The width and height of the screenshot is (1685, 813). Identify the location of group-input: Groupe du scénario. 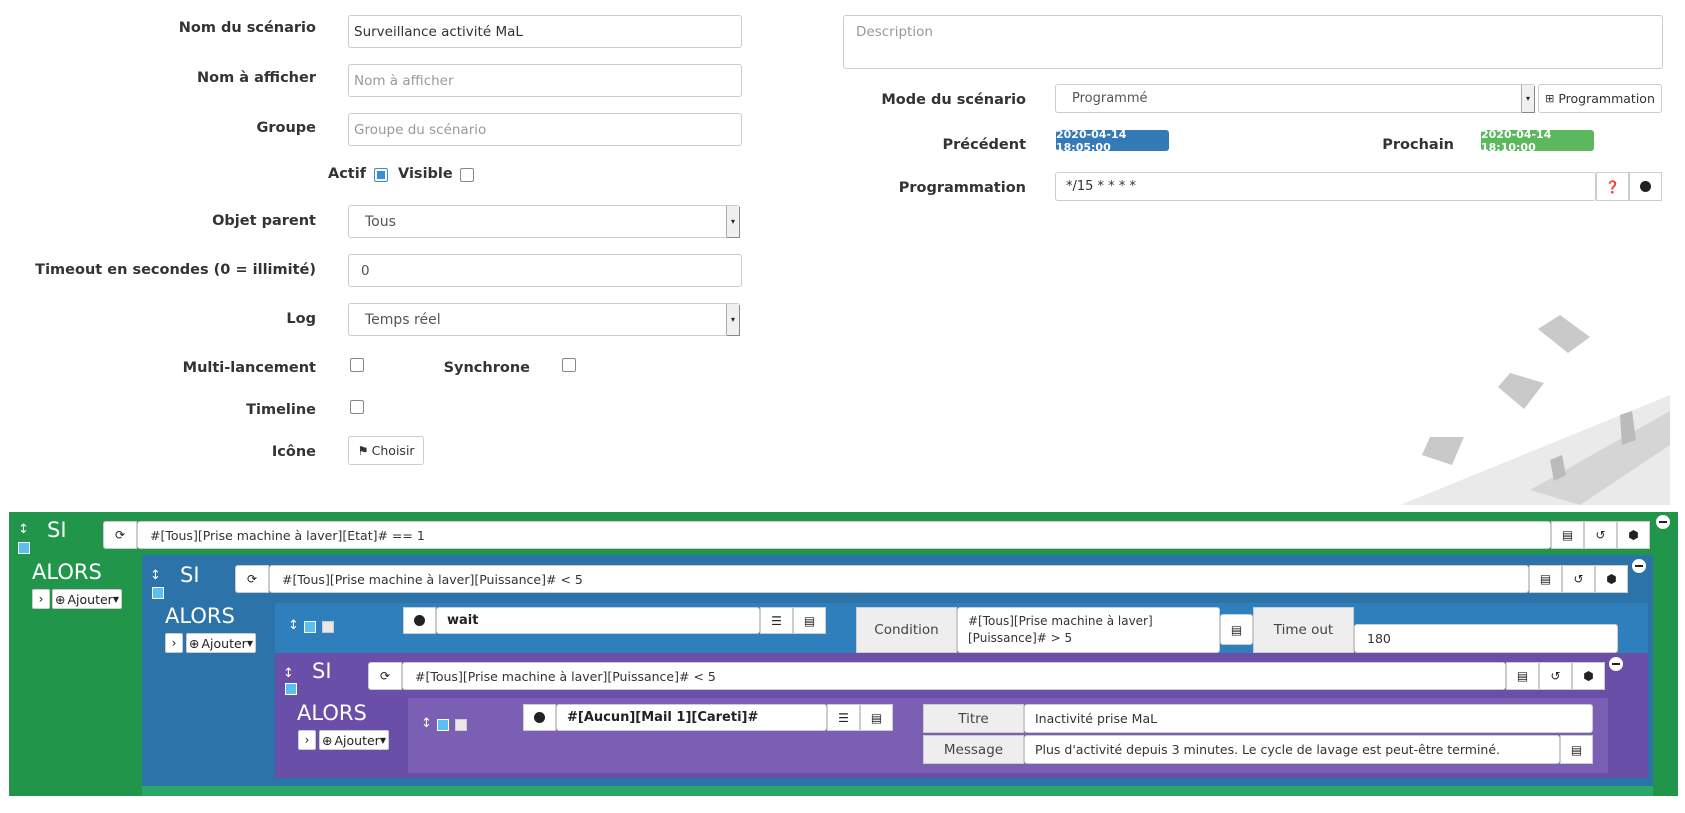
(545, 129).